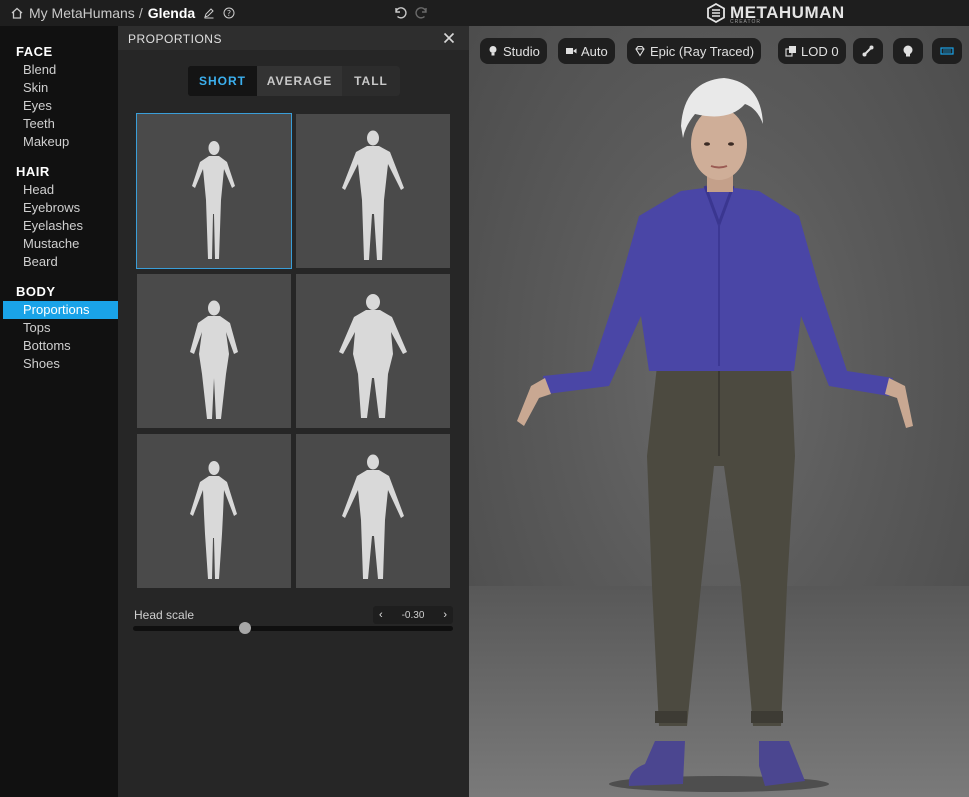  What do you see at coordinates (59, 106) in the screenshot?
I see `sidebar-item-eyes: Eyes` at bounding box center [59, 106].